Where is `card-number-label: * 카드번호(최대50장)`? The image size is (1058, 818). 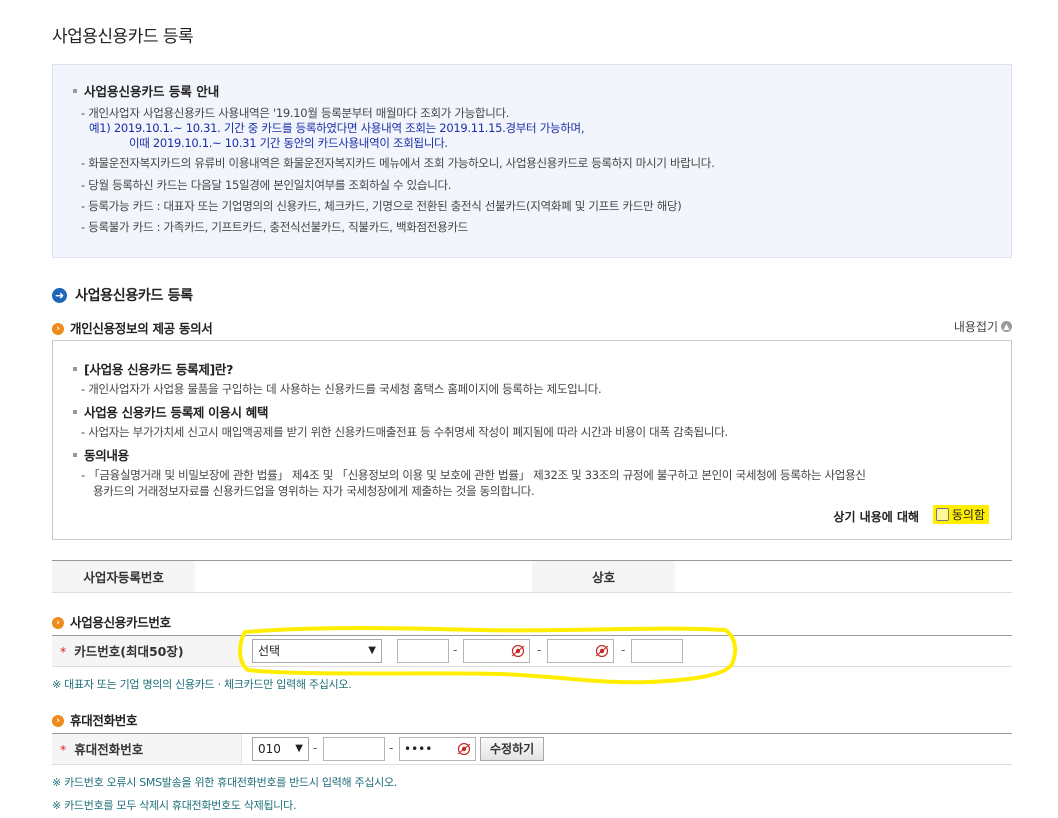 card-number-label: * 카드번호(최대50장) is located at coordinates (147, 651).